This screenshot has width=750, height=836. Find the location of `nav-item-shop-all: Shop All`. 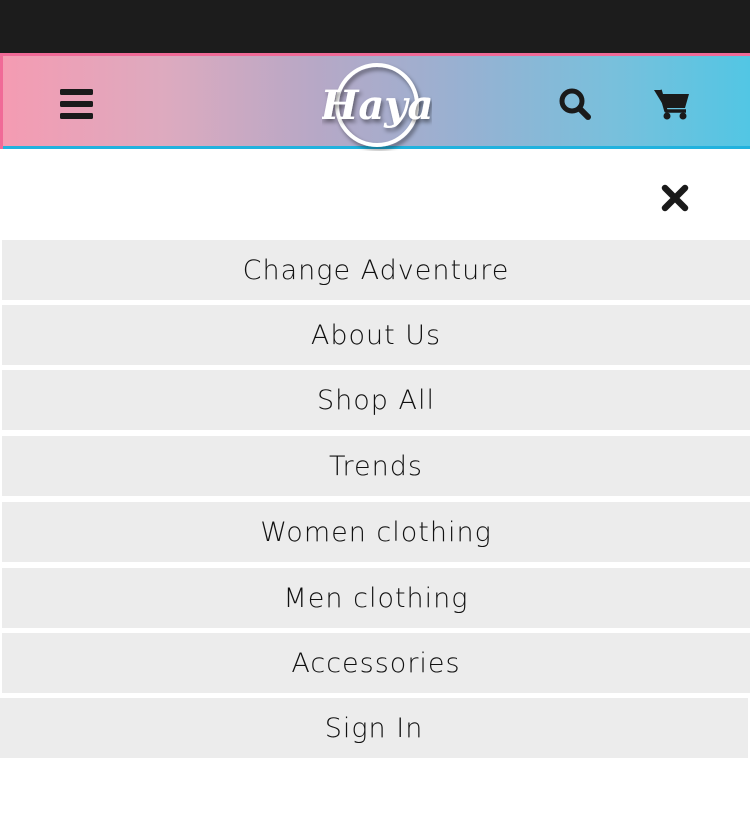

nav-item-shop-all: Shop All is located at coordinates (376, 400).